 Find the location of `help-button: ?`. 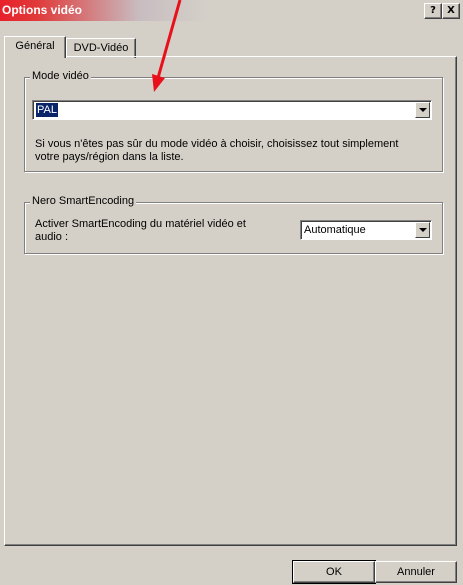

help-button: ? is located at coordinates (433, 11).